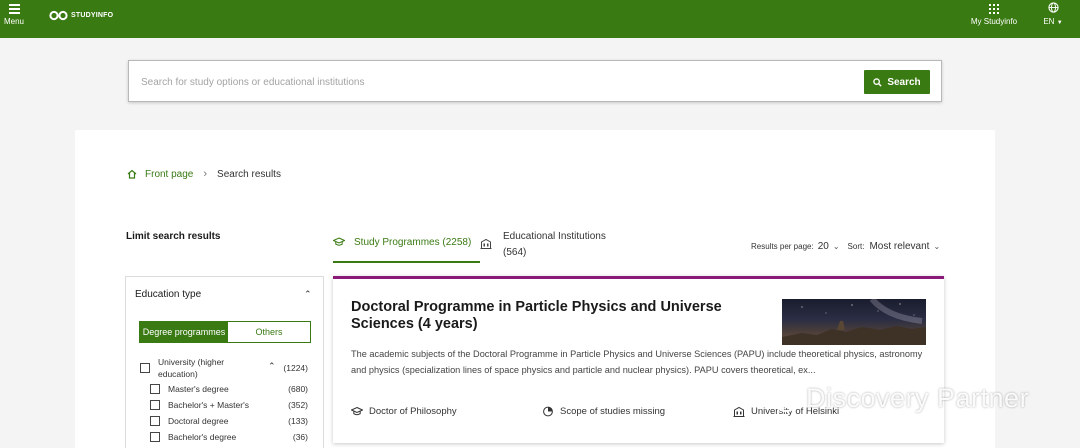  What do you see at coordinates (155, 405) in the screenshot?
I see `checkbox-bachelors-masters` at bounding box center [155, 405].